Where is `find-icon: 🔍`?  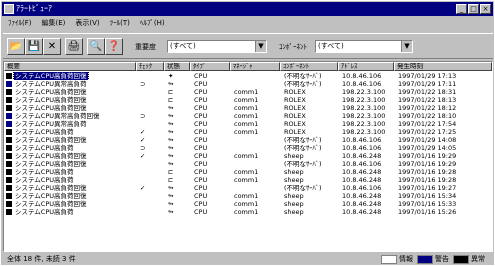
find-icon: 🔍 is located at coordinates (96, 46).